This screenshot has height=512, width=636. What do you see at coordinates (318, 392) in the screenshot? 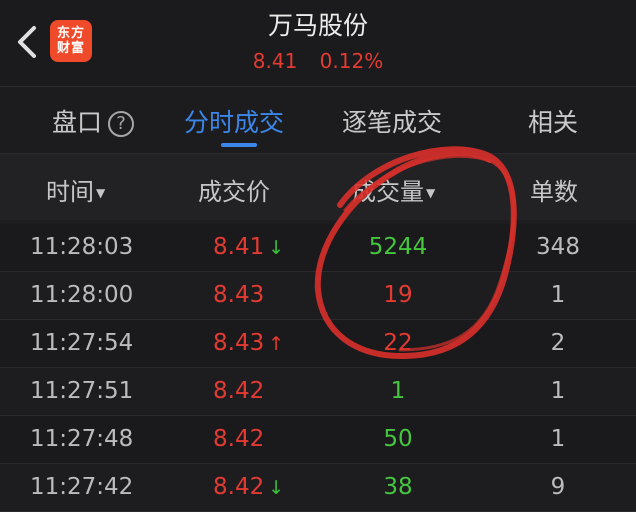
I see `table-row: 11:27:51 8.42 1 1` at bounding box center [318, 392].